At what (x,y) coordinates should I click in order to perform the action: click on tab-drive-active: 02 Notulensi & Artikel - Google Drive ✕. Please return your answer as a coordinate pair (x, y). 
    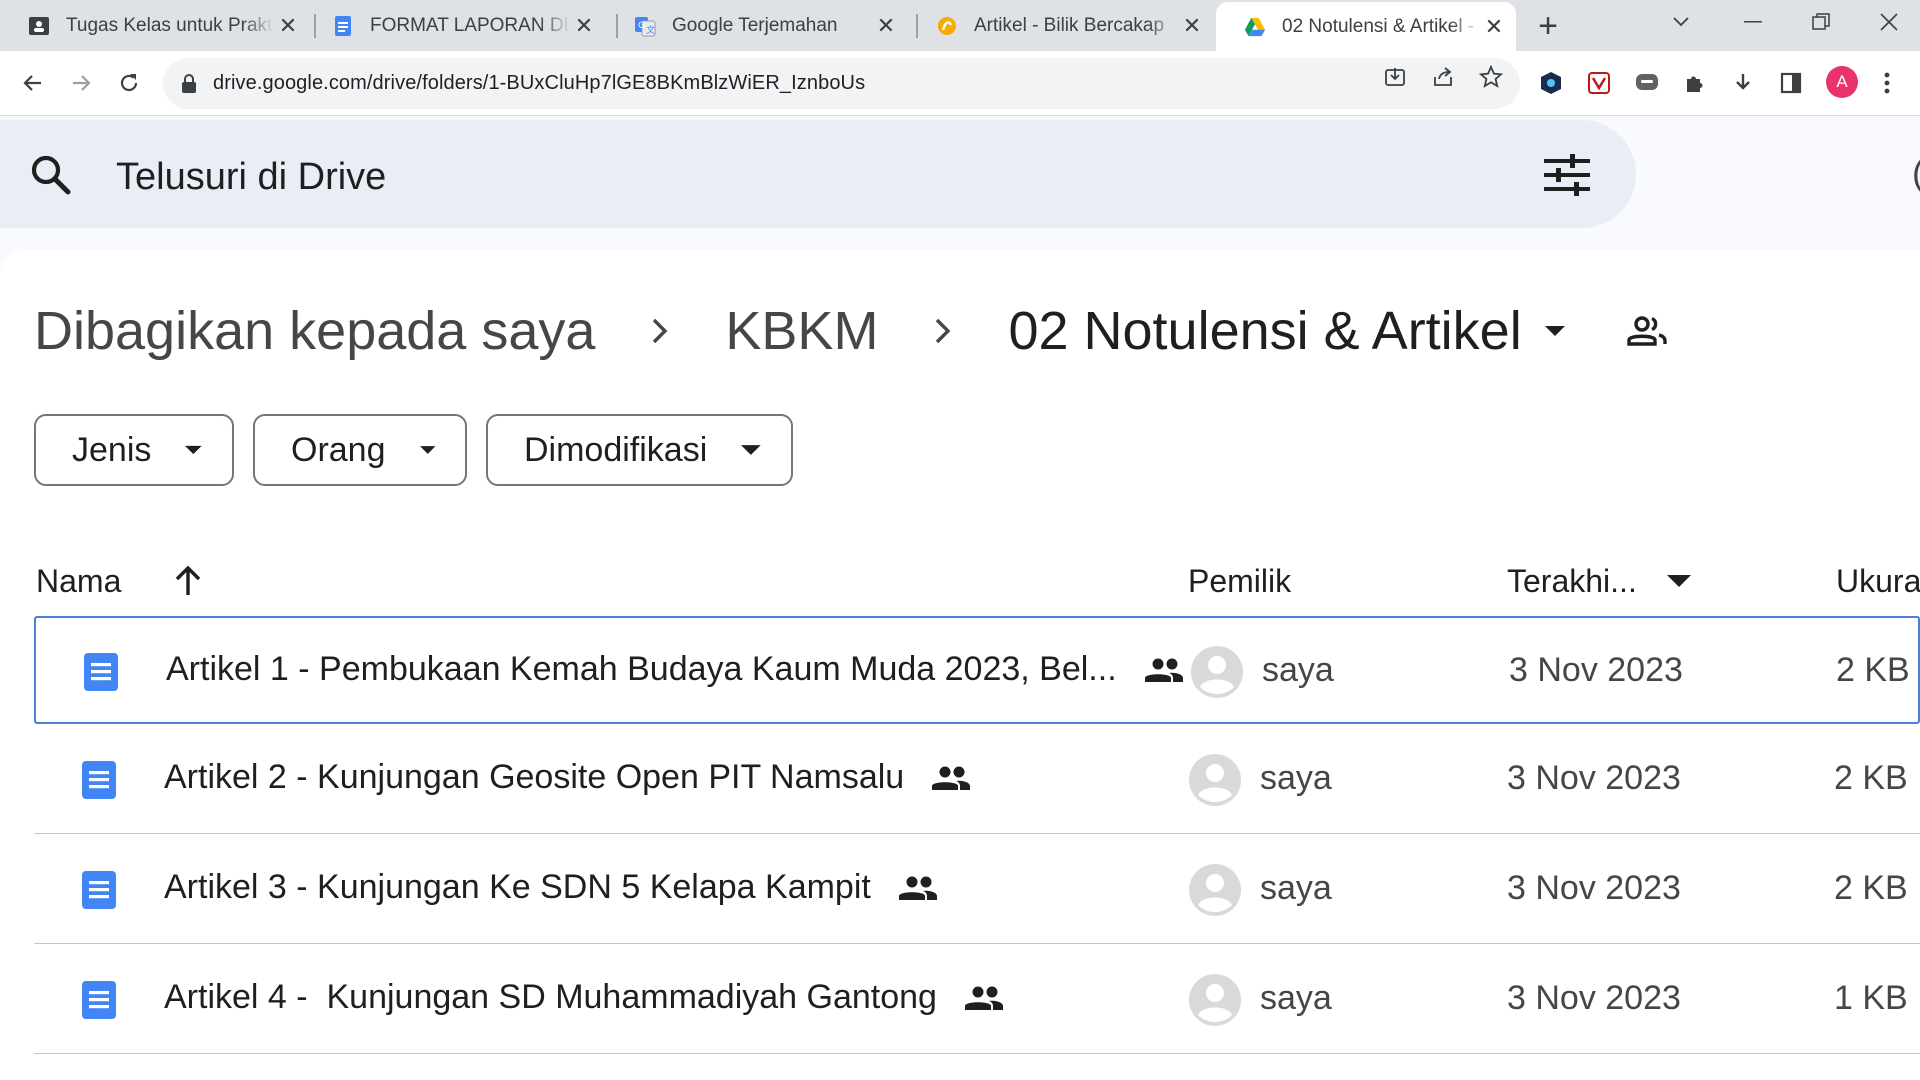
    Looking at the image, I should click on (1366, 26).